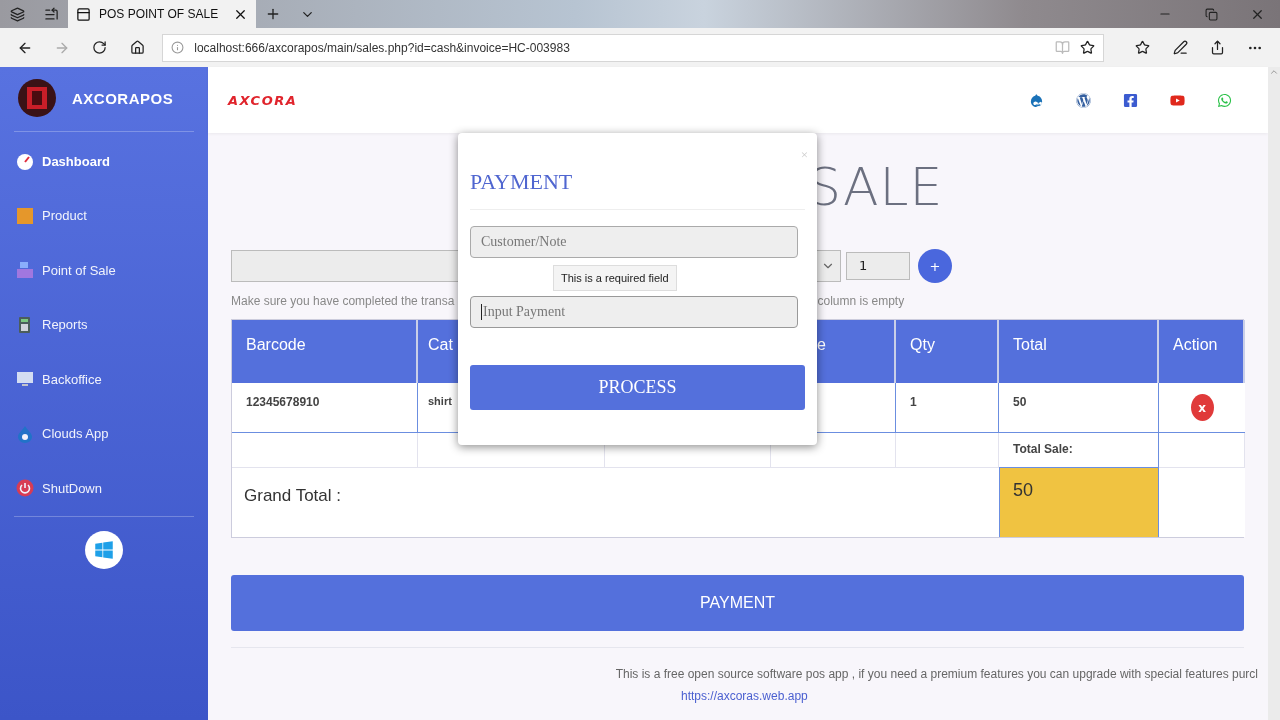  Describe the element at coordinates (1079, 502) in the screenshot. I see `grand-total-value: 50` at that location.